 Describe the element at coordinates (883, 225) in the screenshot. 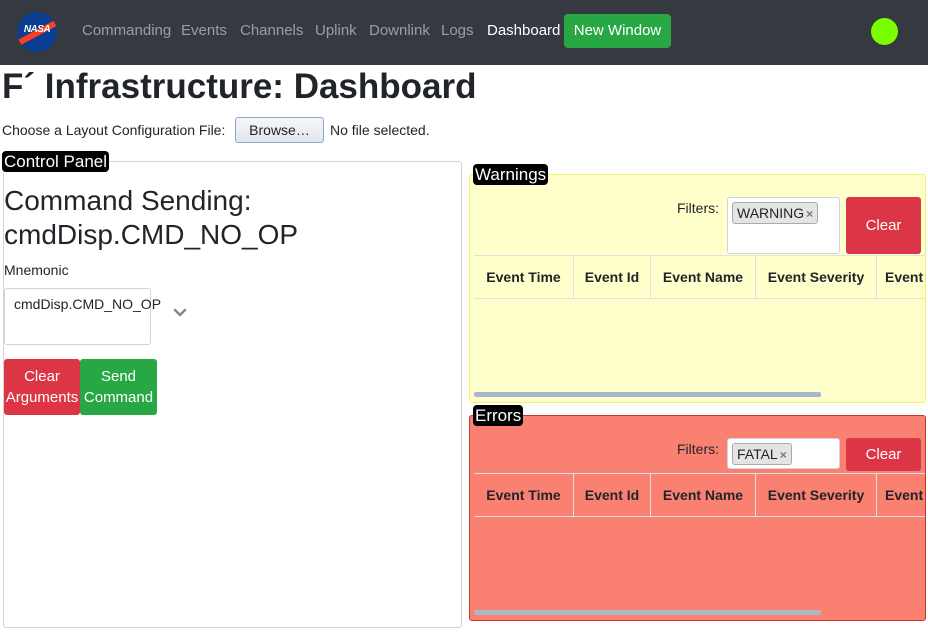

I see `warnings-clear-button: Clear` at that location.